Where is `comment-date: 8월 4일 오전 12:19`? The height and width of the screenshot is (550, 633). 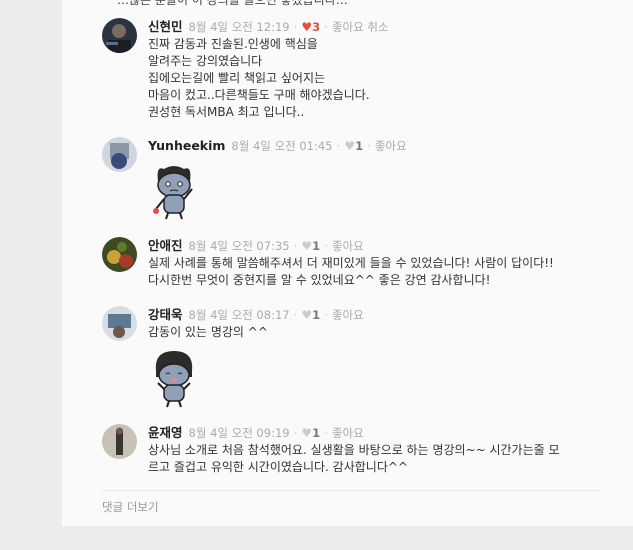 comment-date: 8월 4일 오전 12:19 is located at coordinates (239, 27).